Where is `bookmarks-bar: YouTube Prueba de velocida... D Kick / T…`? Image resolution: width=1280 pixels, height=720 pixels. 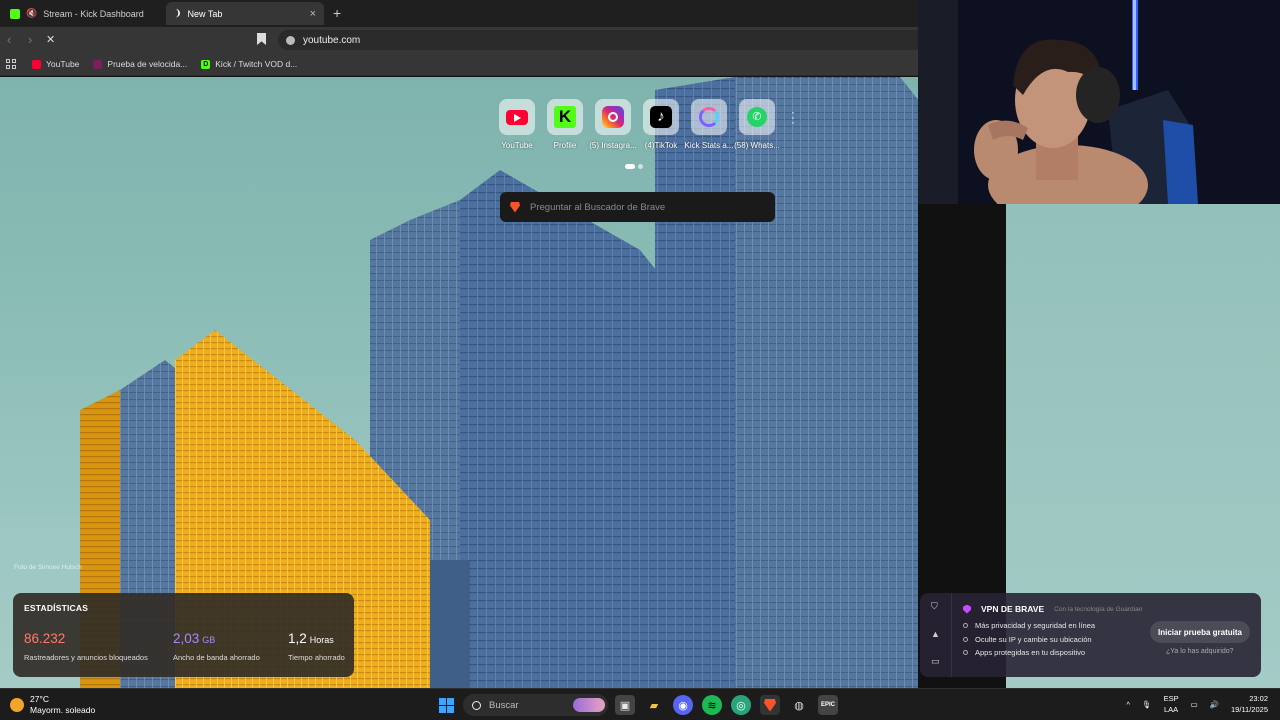 bookmarks-bar: YouTube Prueba de velocida... D Kick / T… is located at coordinates (459, 64).